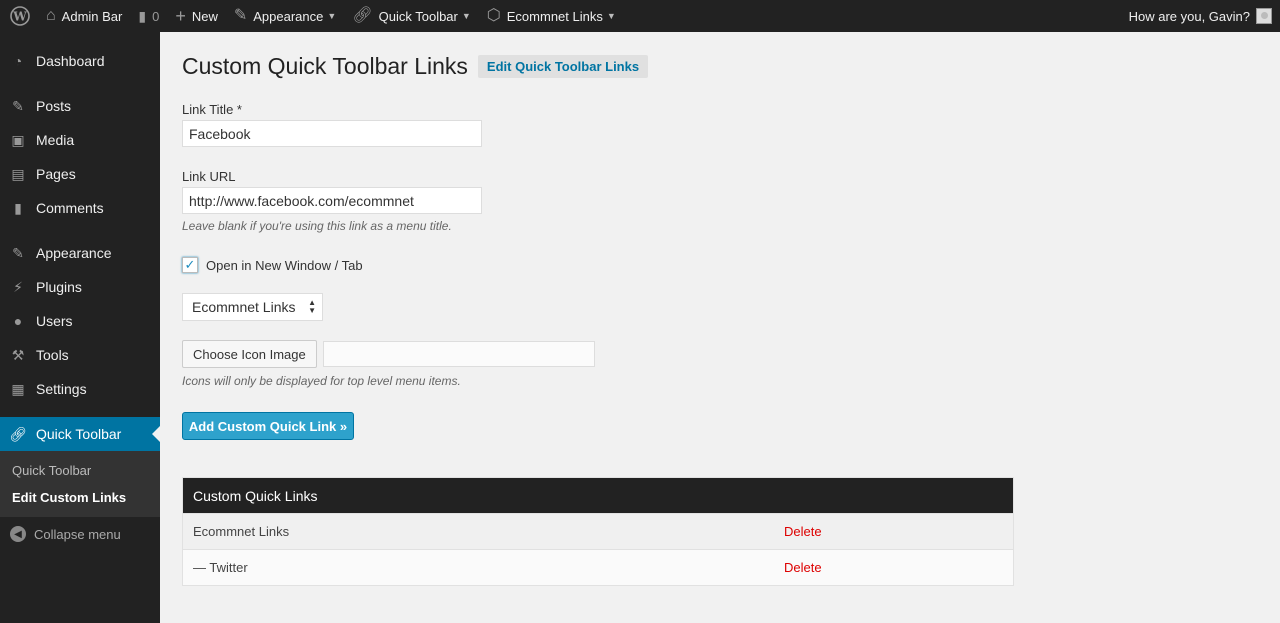  Describe the element at coordinates (212, 109) in the screenshot. I see `link-title-label: Link Title *` at that location.